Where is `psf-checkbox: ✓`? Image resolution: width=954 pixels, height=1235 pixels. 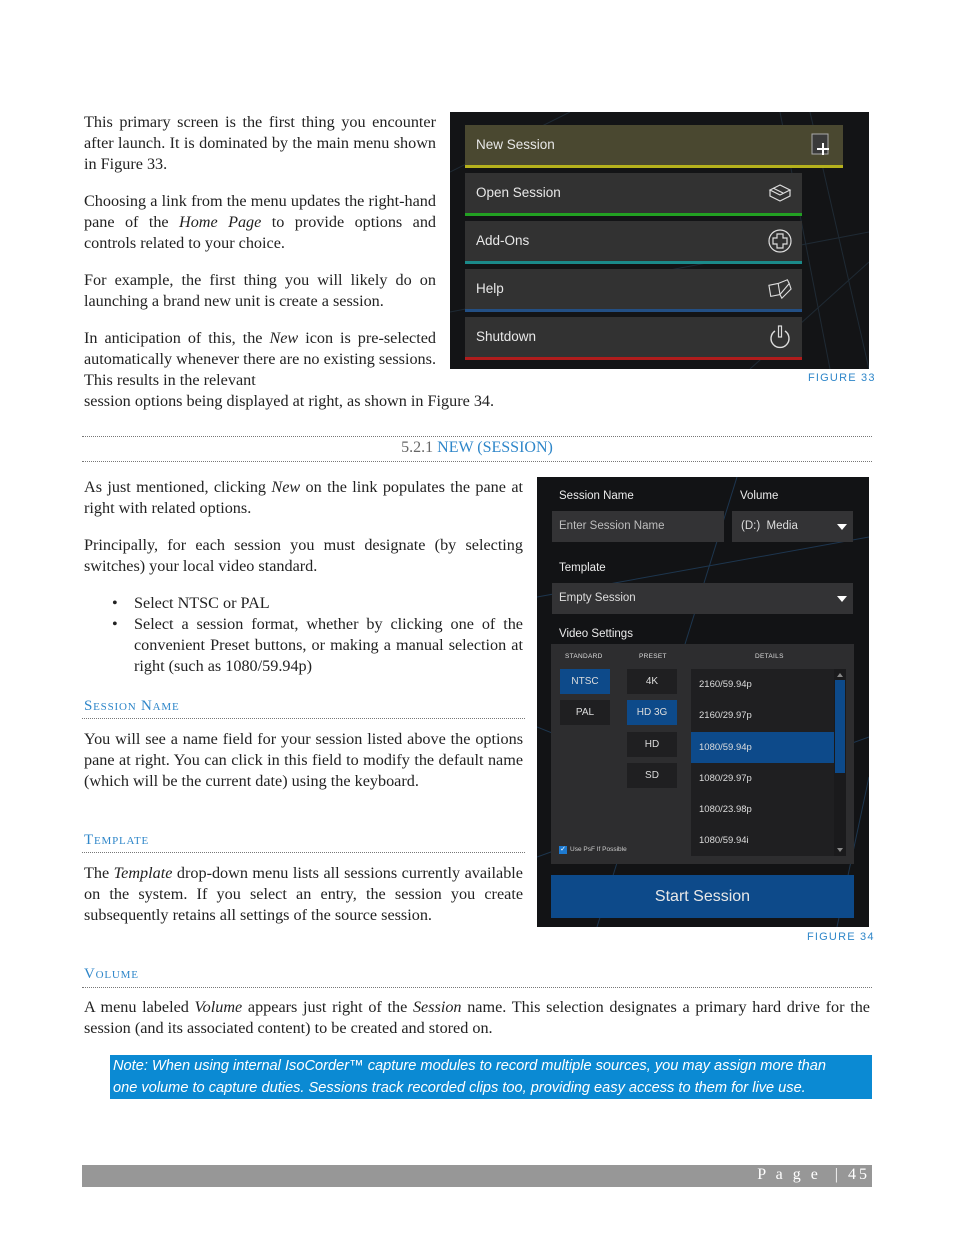 psf-checkbox: ✓ is located at coordinates (563, 850).